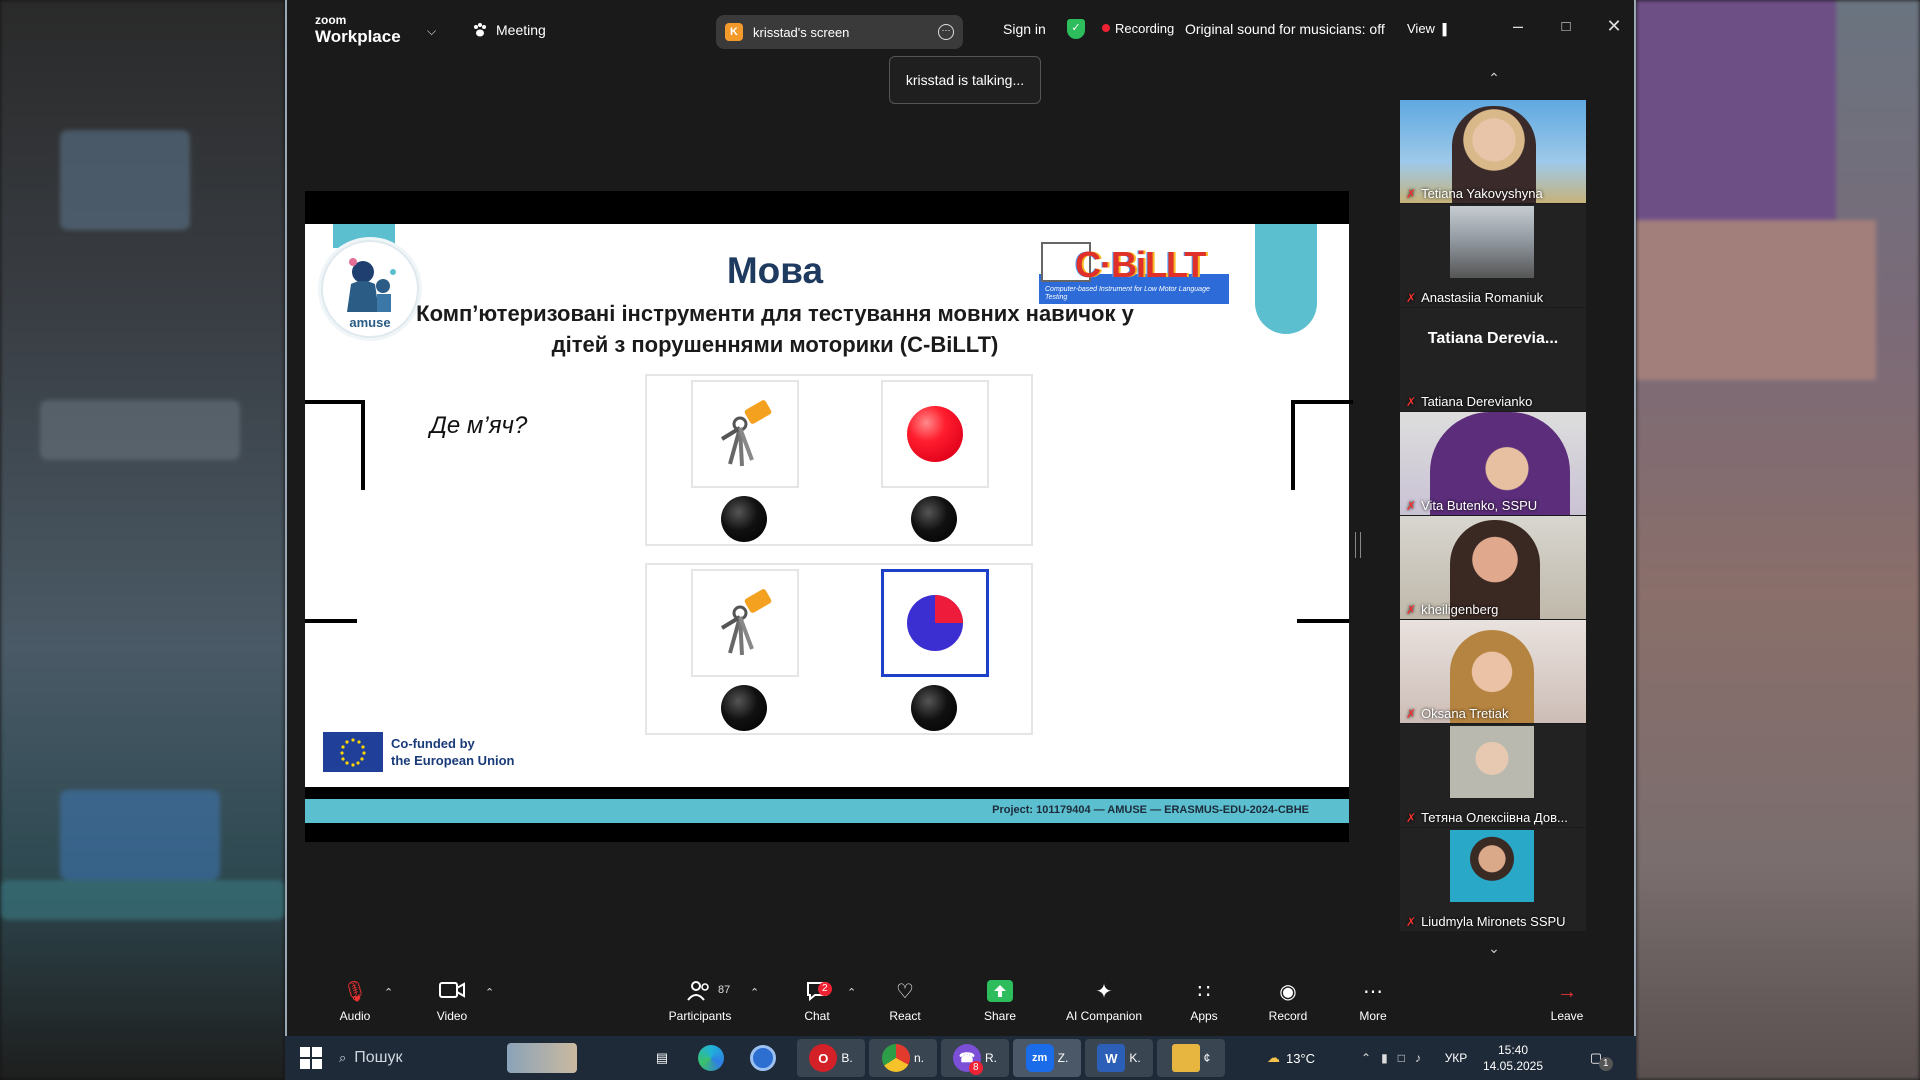  Describe the element at coordinates (1493, 567) in the screenshot. I see `participant-tile: ✗ kheiligenberg` at that location.